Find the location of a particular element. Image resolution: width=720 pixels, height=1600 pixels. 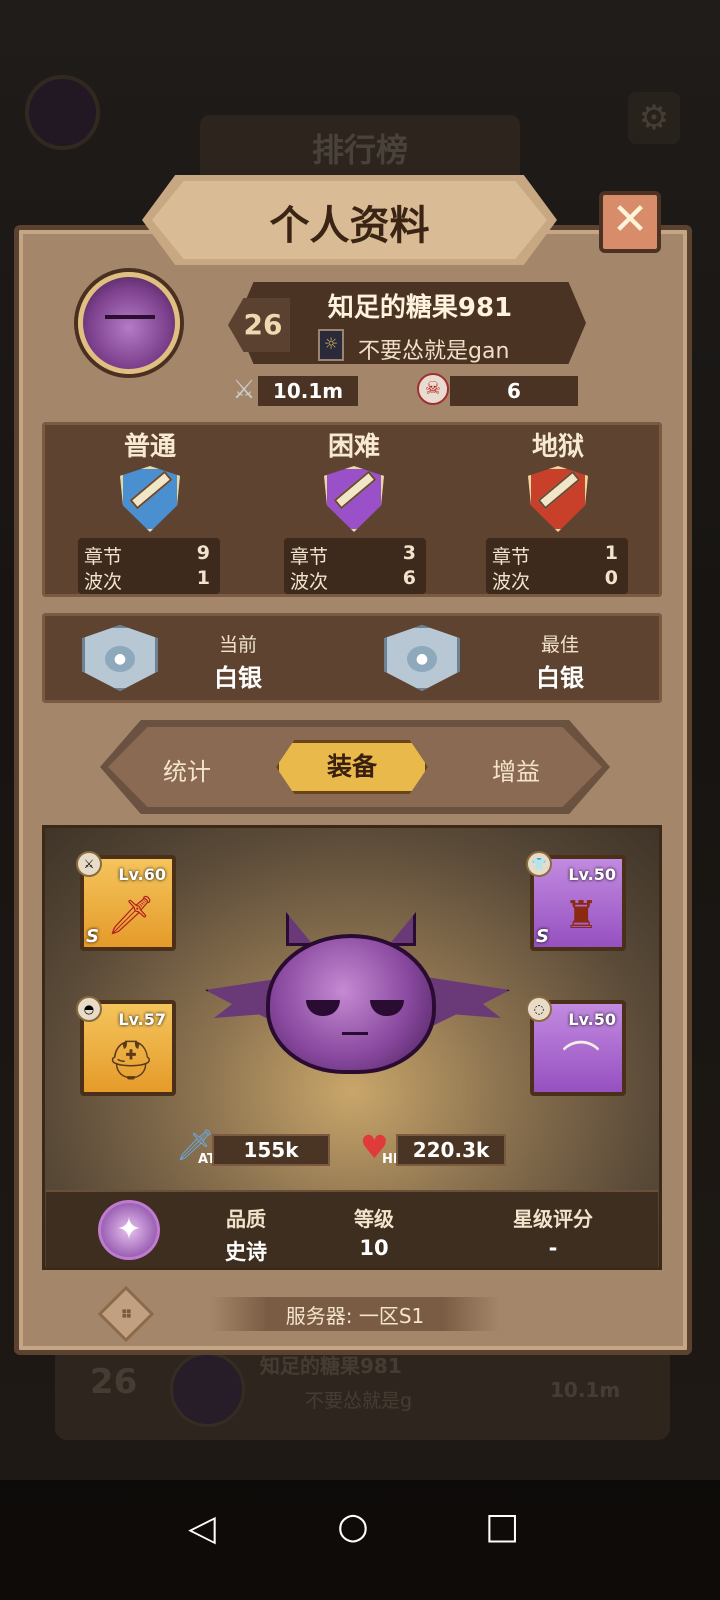

guild-name: 不要怂就是gan is located at coordinates (434, 351).